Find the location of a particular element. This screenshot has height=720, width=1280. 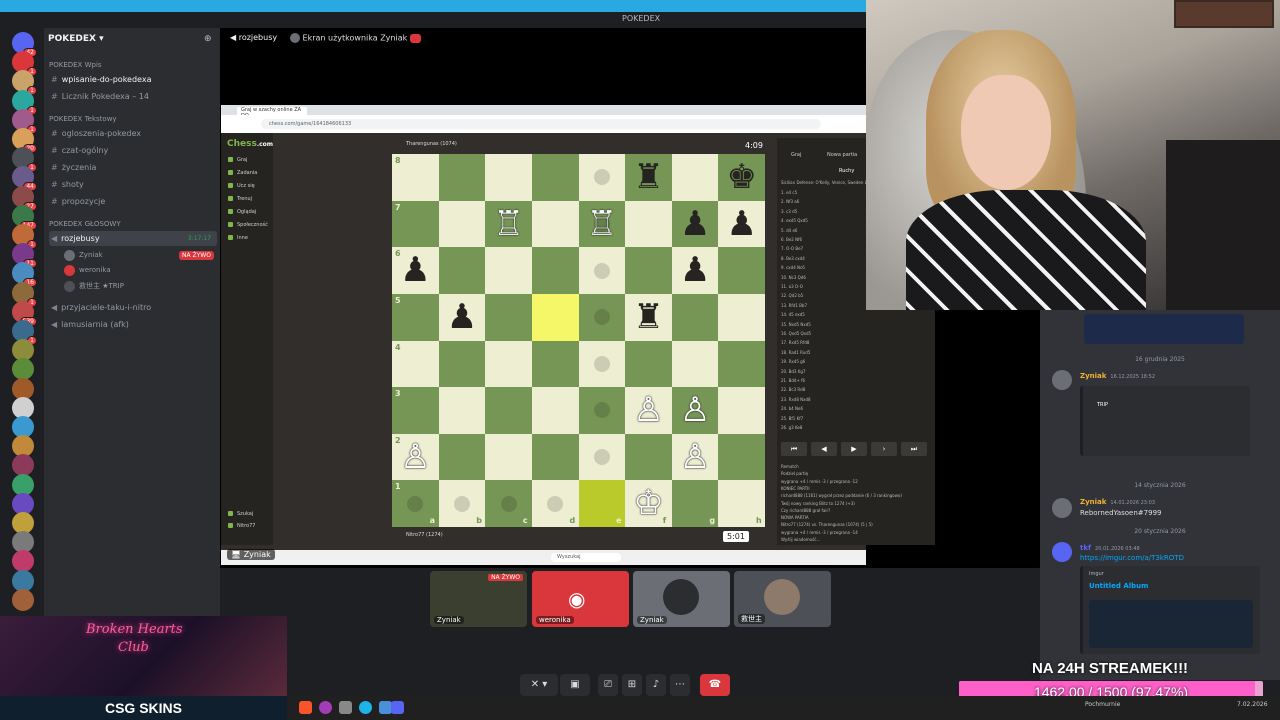

address-bar: chess.com/game/164184606133 is located at coordinates (541, 124).